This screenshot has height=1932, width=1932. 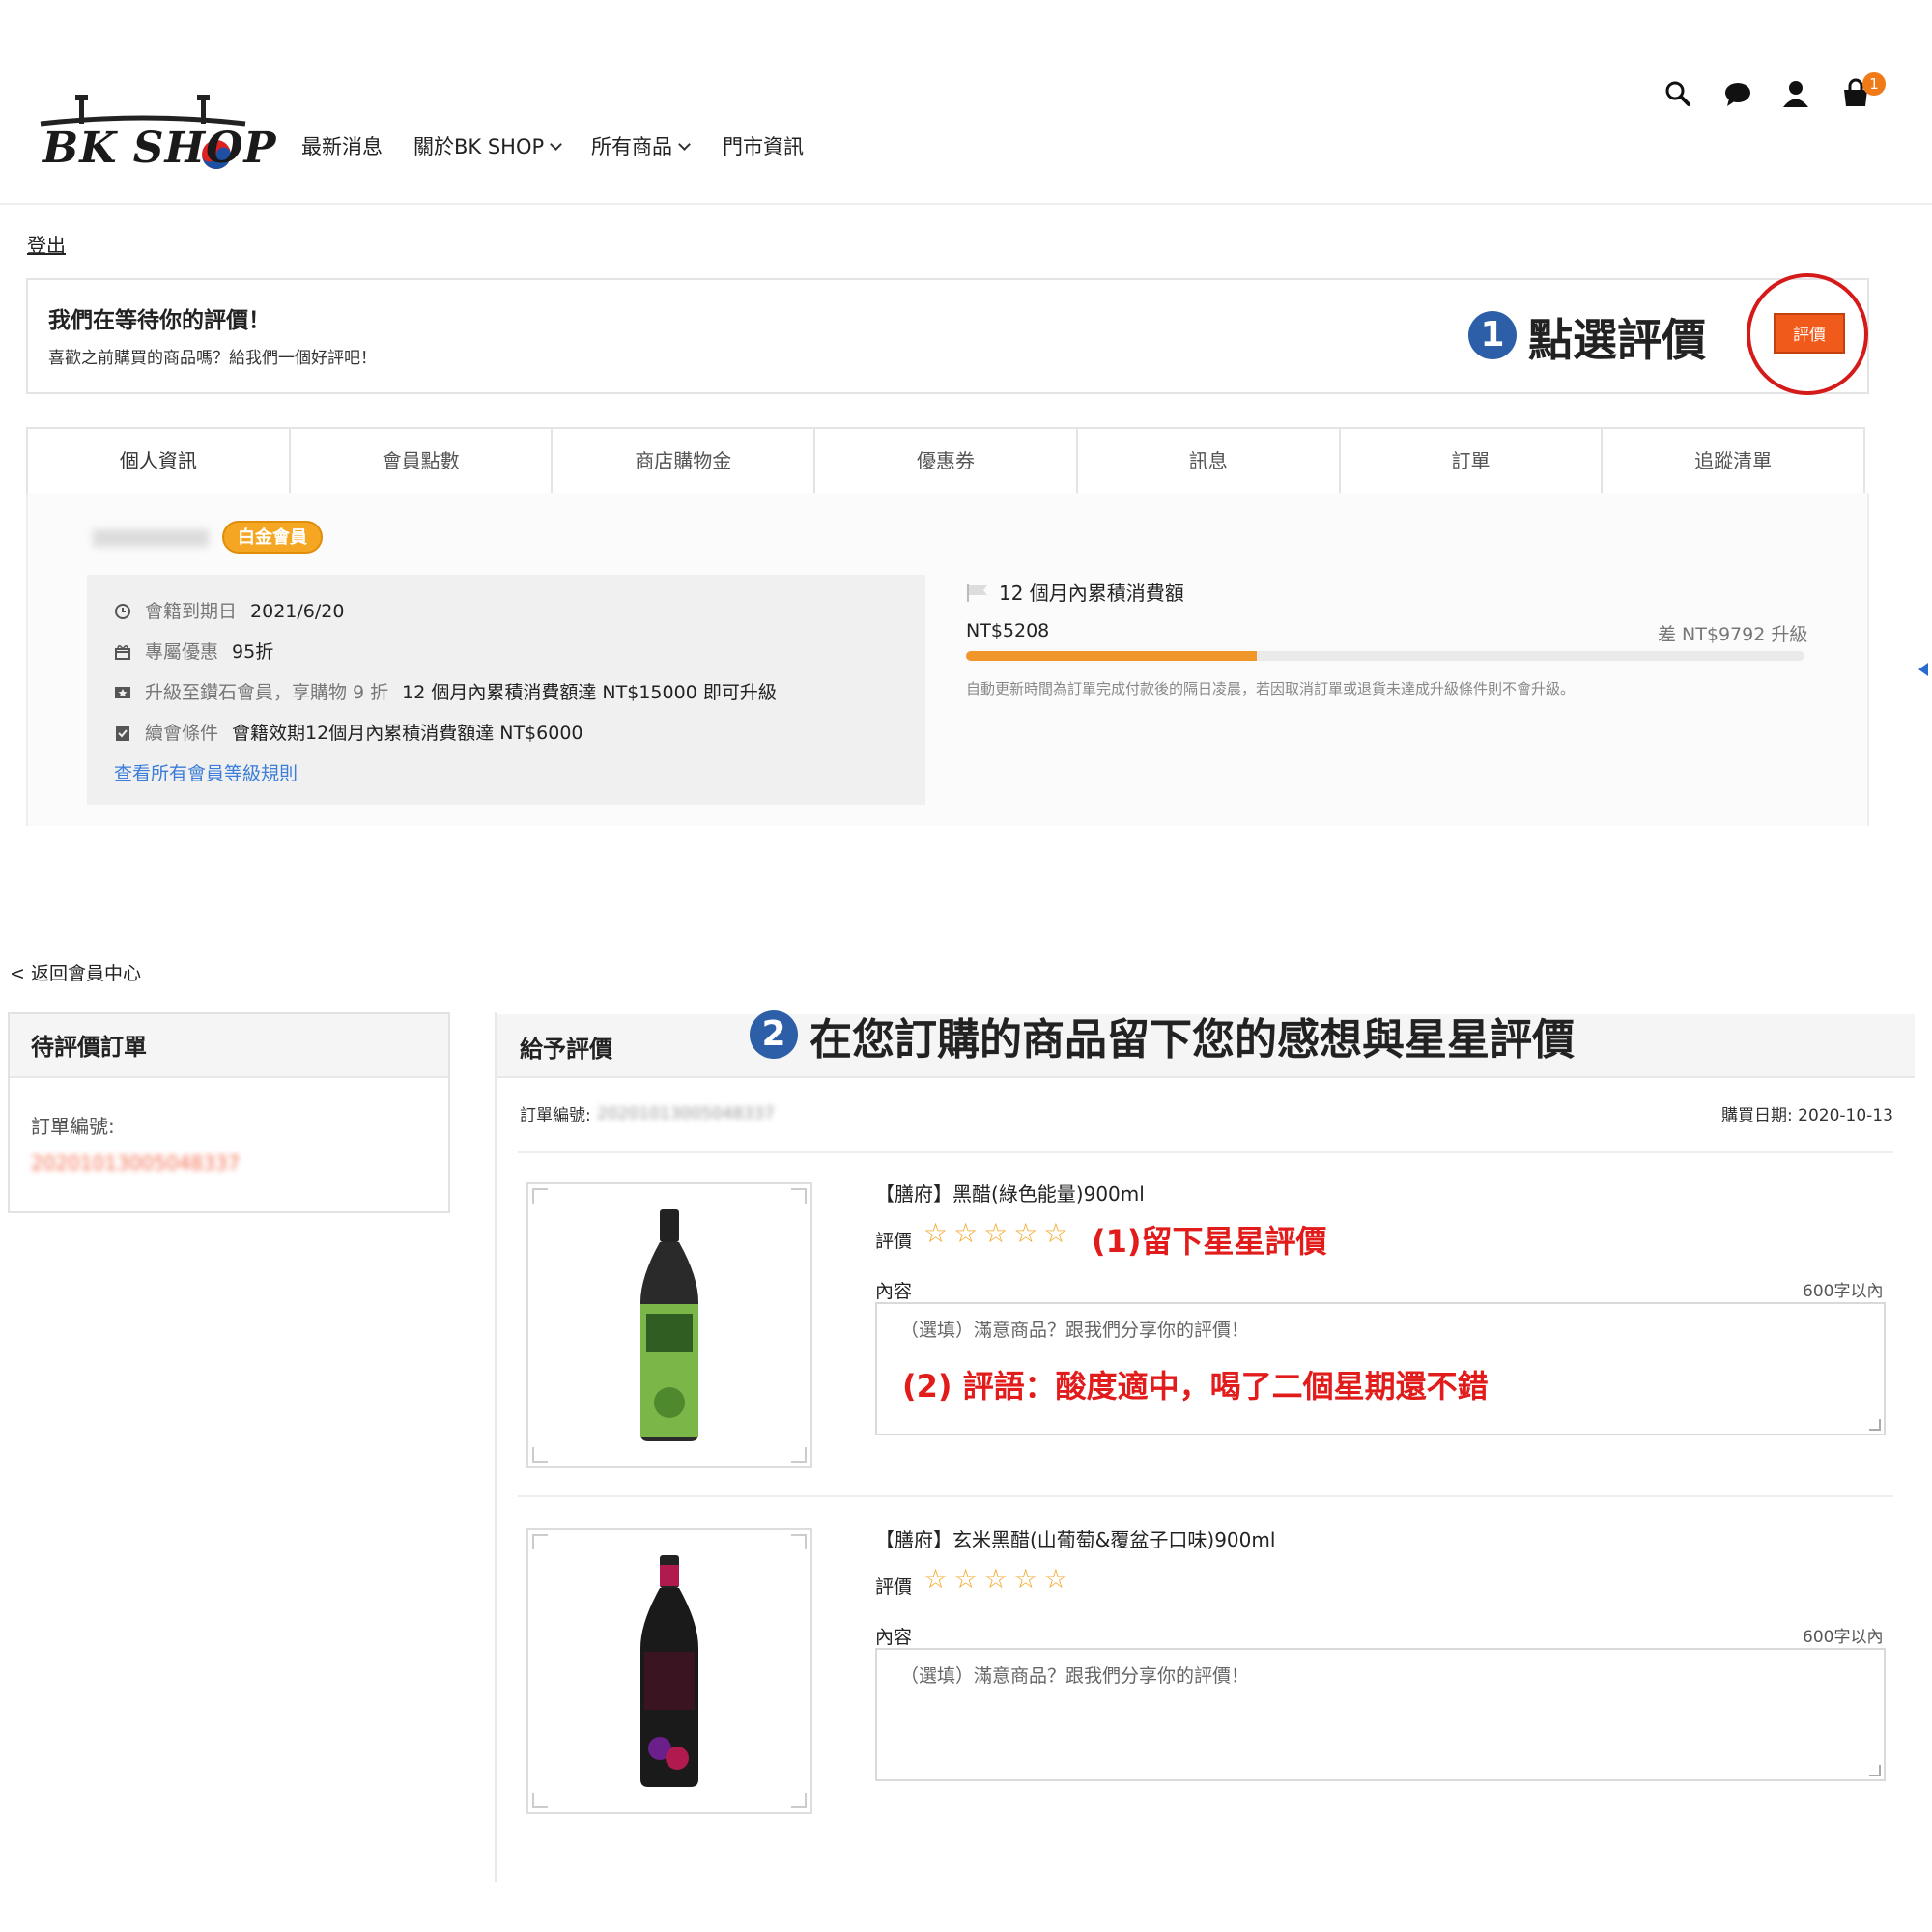 I want to click on spend-progress-fill, so click(x=1112, y=656).